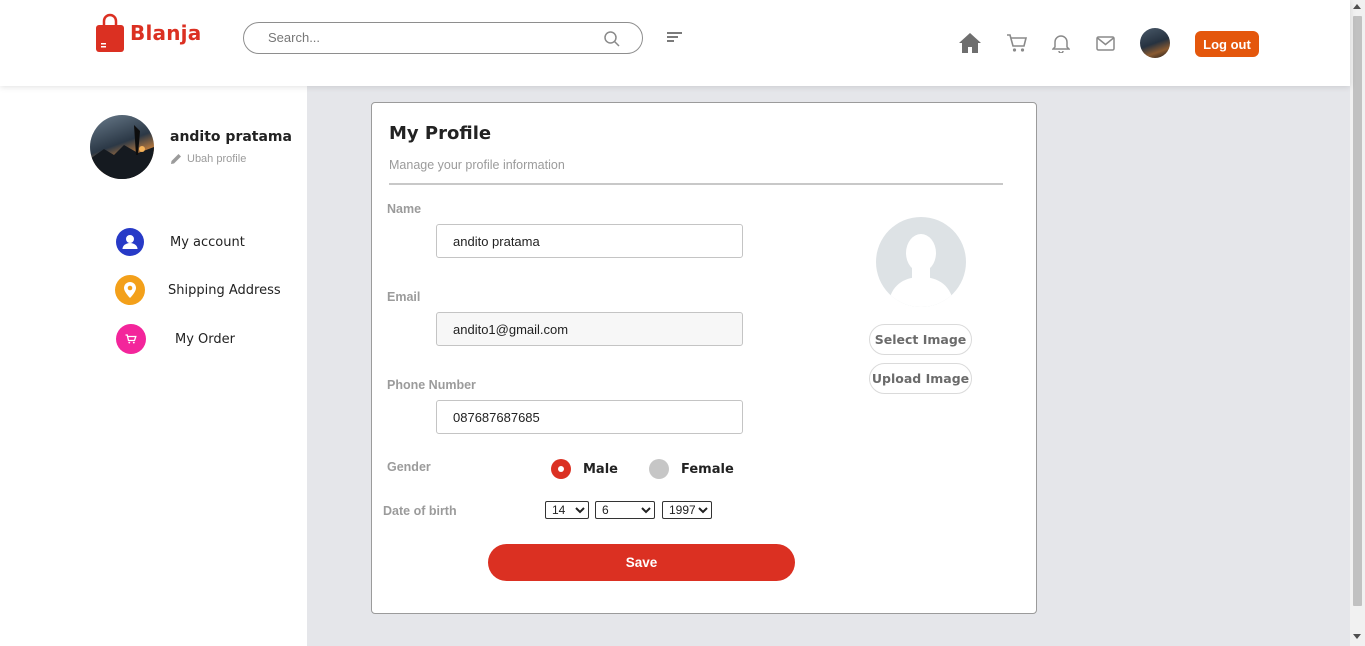 The width and height of the screenshot is (1365, 646). I want to click on user-silhouette-icon, so click(921, 270).